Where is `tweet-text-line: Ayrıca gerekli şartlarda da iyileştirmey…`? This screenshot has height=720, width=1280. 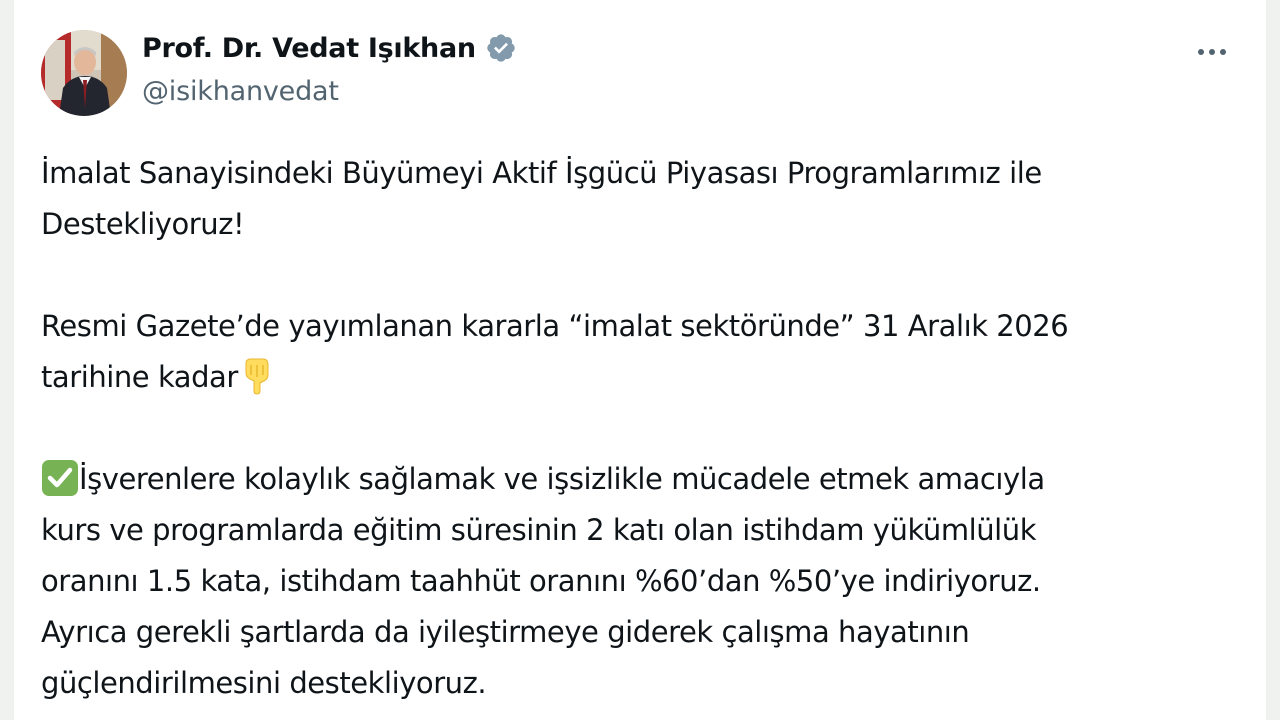 tweet-text-line: Ayrıca gerekli şartlarda da iyileştirmey… is located at coordinates (505, 632).